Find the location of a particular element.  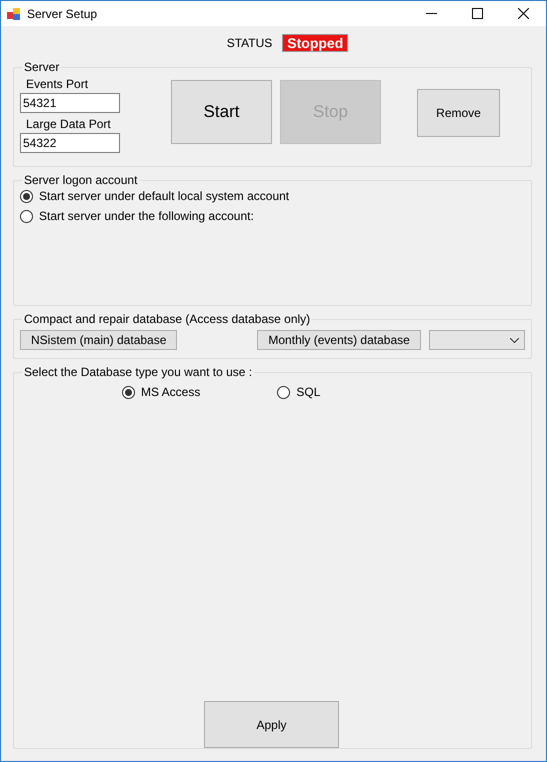

field-label: Large Data Port is located at coordinates (68, 124).